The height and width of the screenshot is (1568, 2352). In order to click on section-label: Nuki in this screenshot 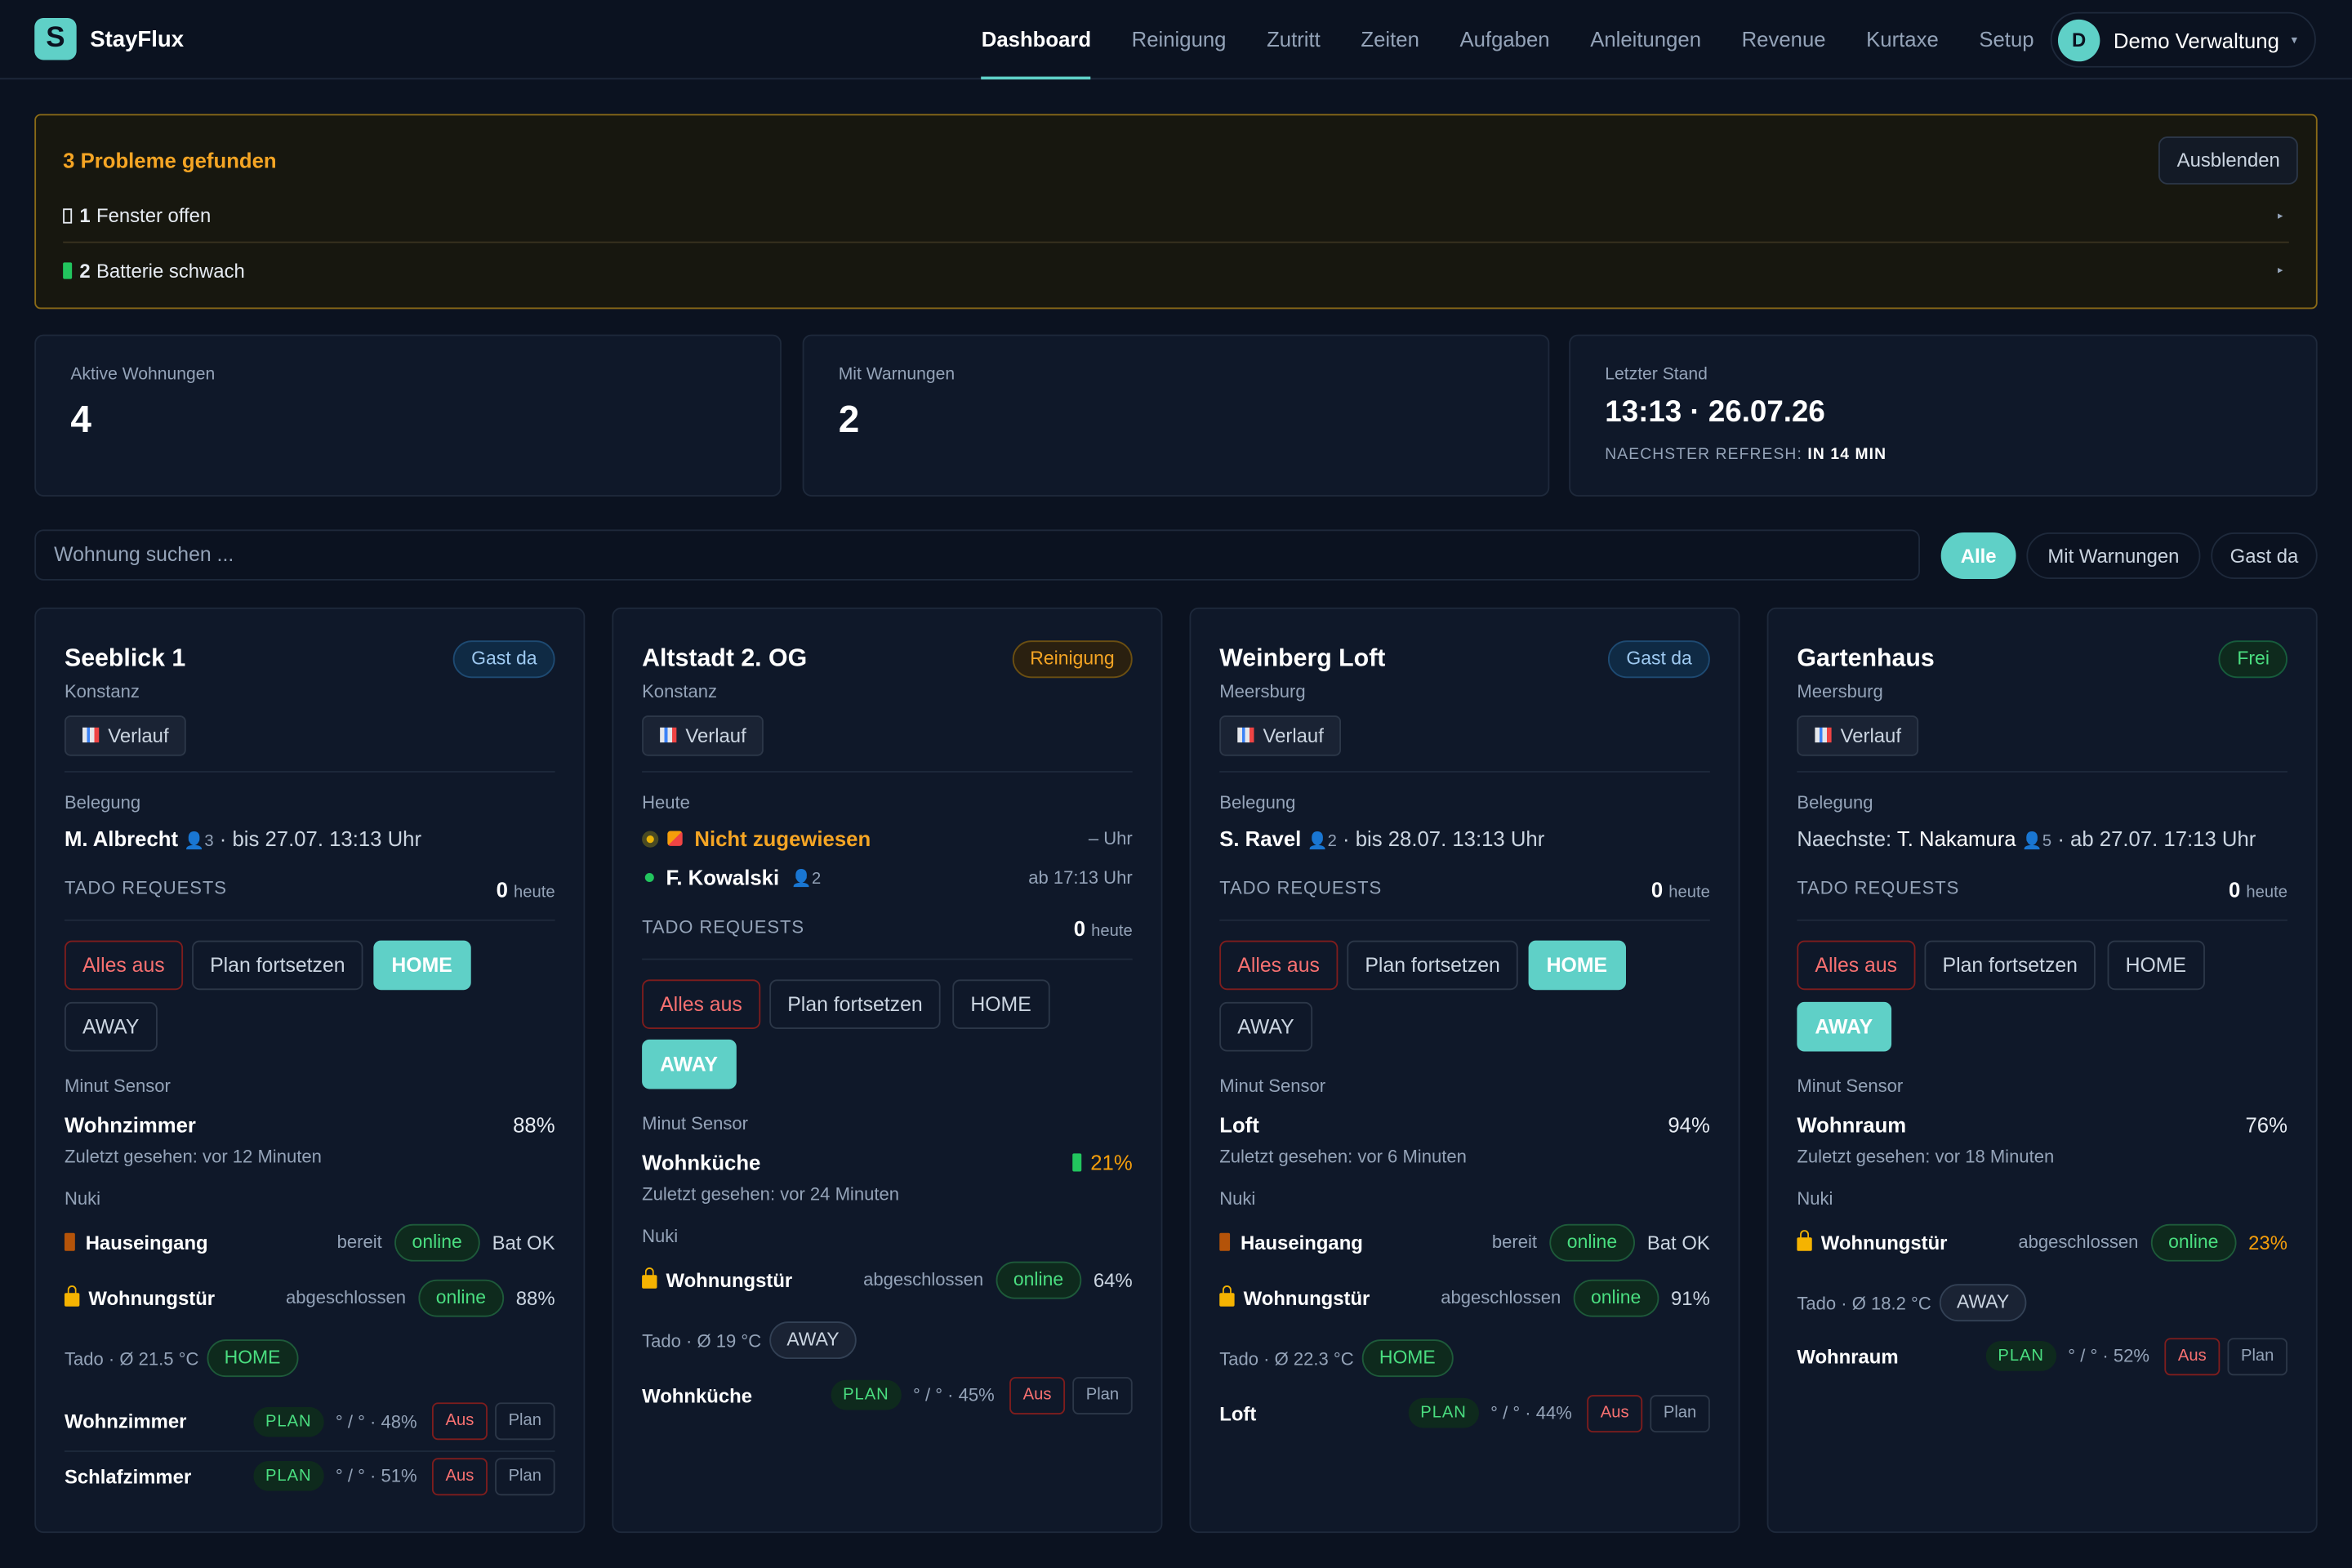, I will do `click(82, 1198)`.